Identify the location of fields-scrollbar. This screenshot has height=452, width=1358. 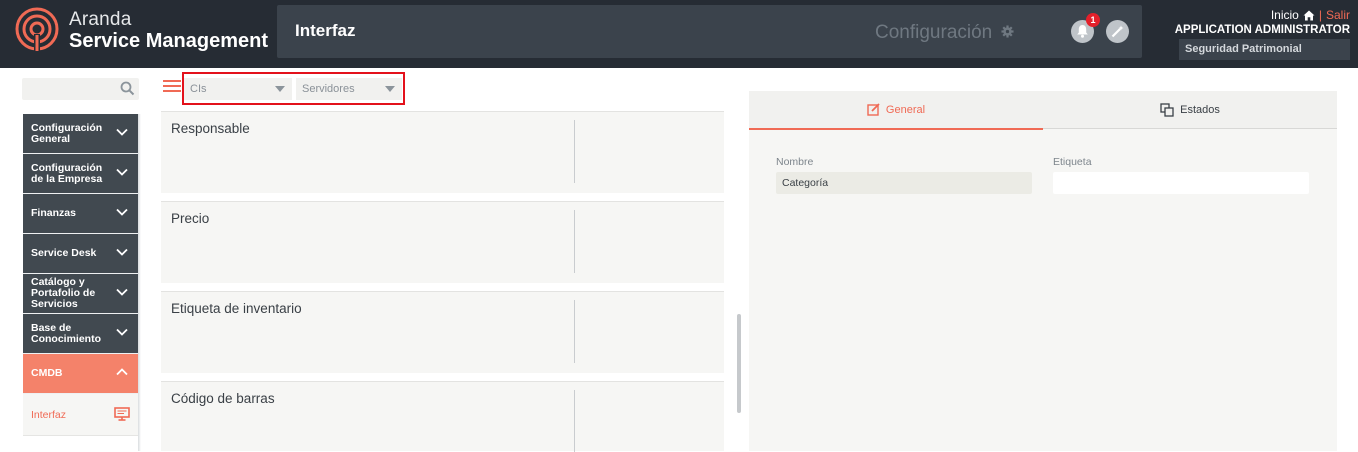
(739, 363).